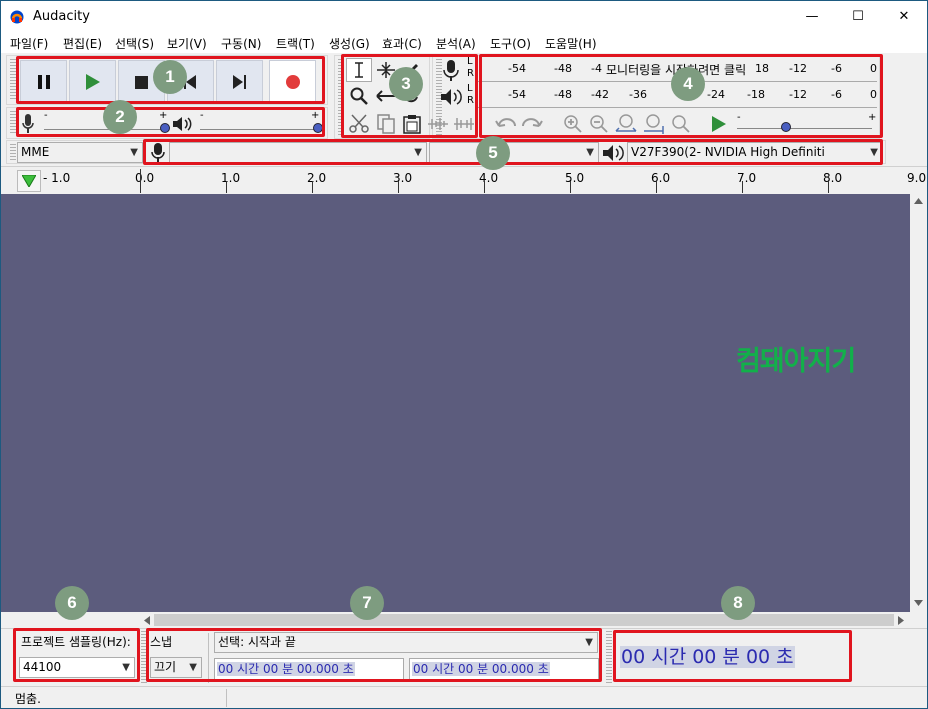 The image size is (928, 709). I want to click on menu-tools: 도구(O), so click(510, 43).